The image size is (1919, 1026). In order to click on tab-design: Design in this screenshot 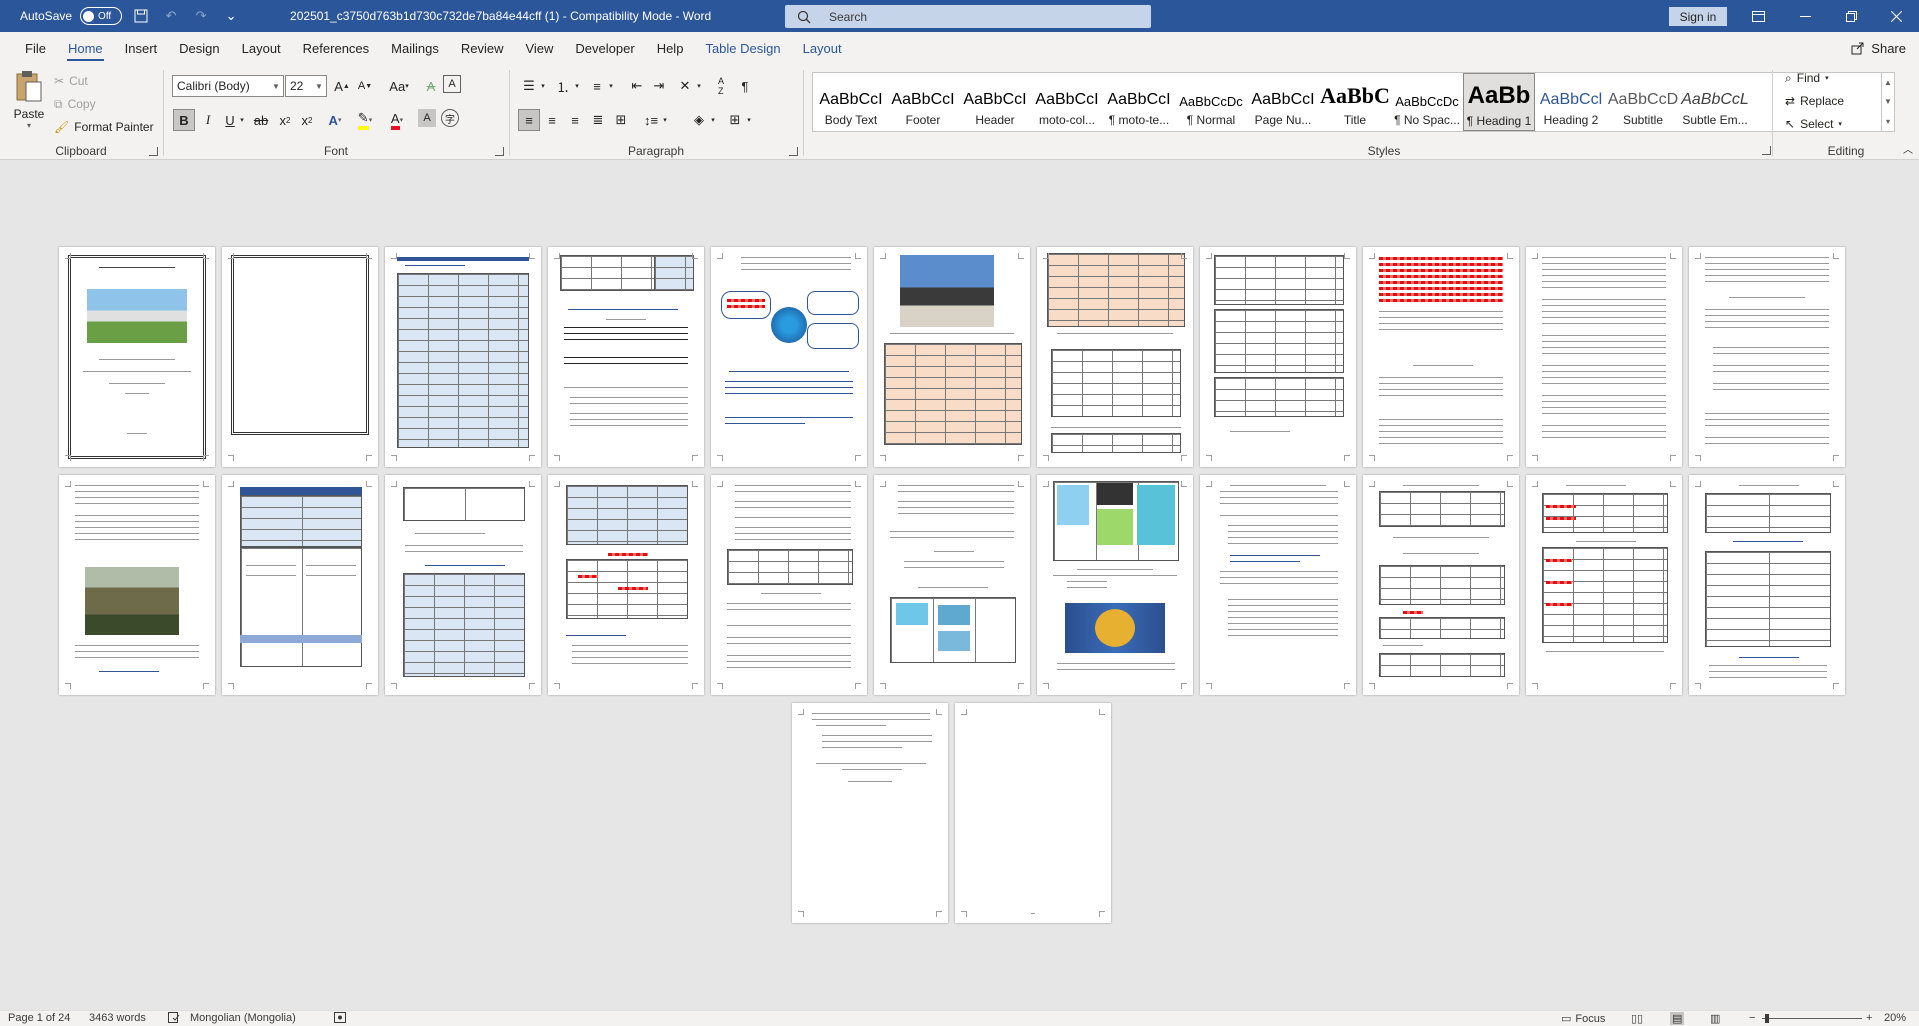, I will do `click(199, 48)`.